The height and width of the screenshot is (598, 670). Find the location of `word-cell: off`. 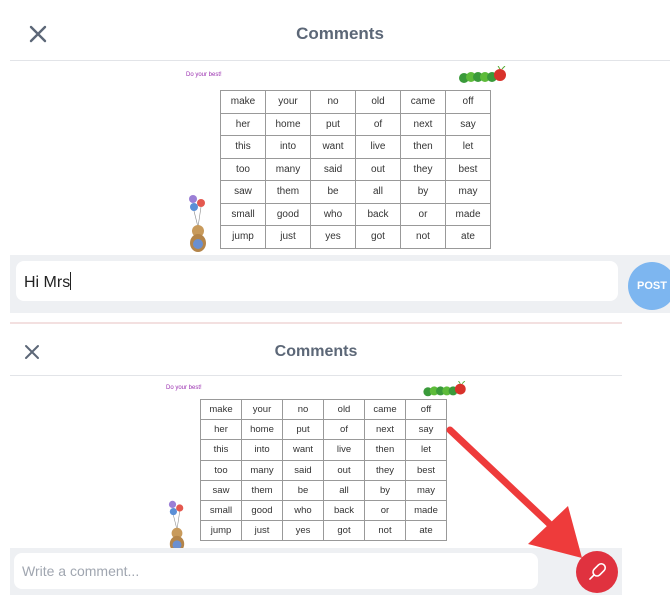

word-cell: off is located at coordinates (426, 409).